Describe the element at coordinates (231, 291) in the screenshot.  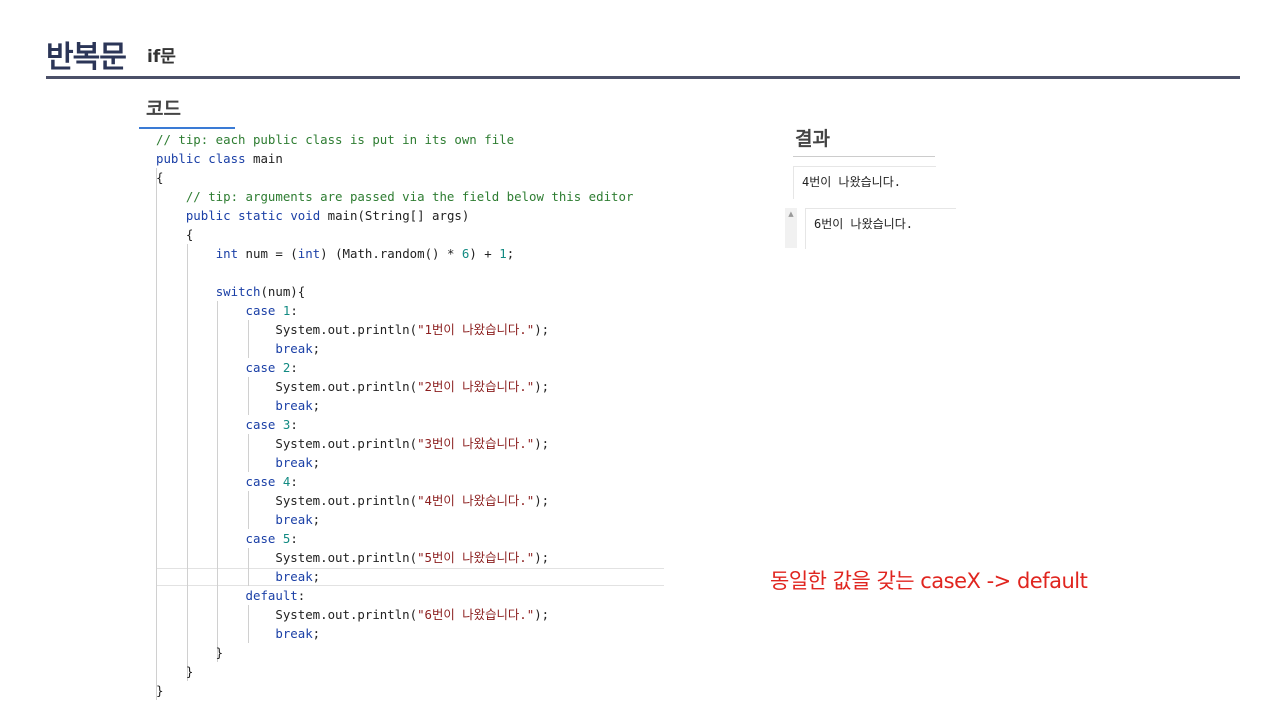
I see `code-line: switch(num){` at that location.